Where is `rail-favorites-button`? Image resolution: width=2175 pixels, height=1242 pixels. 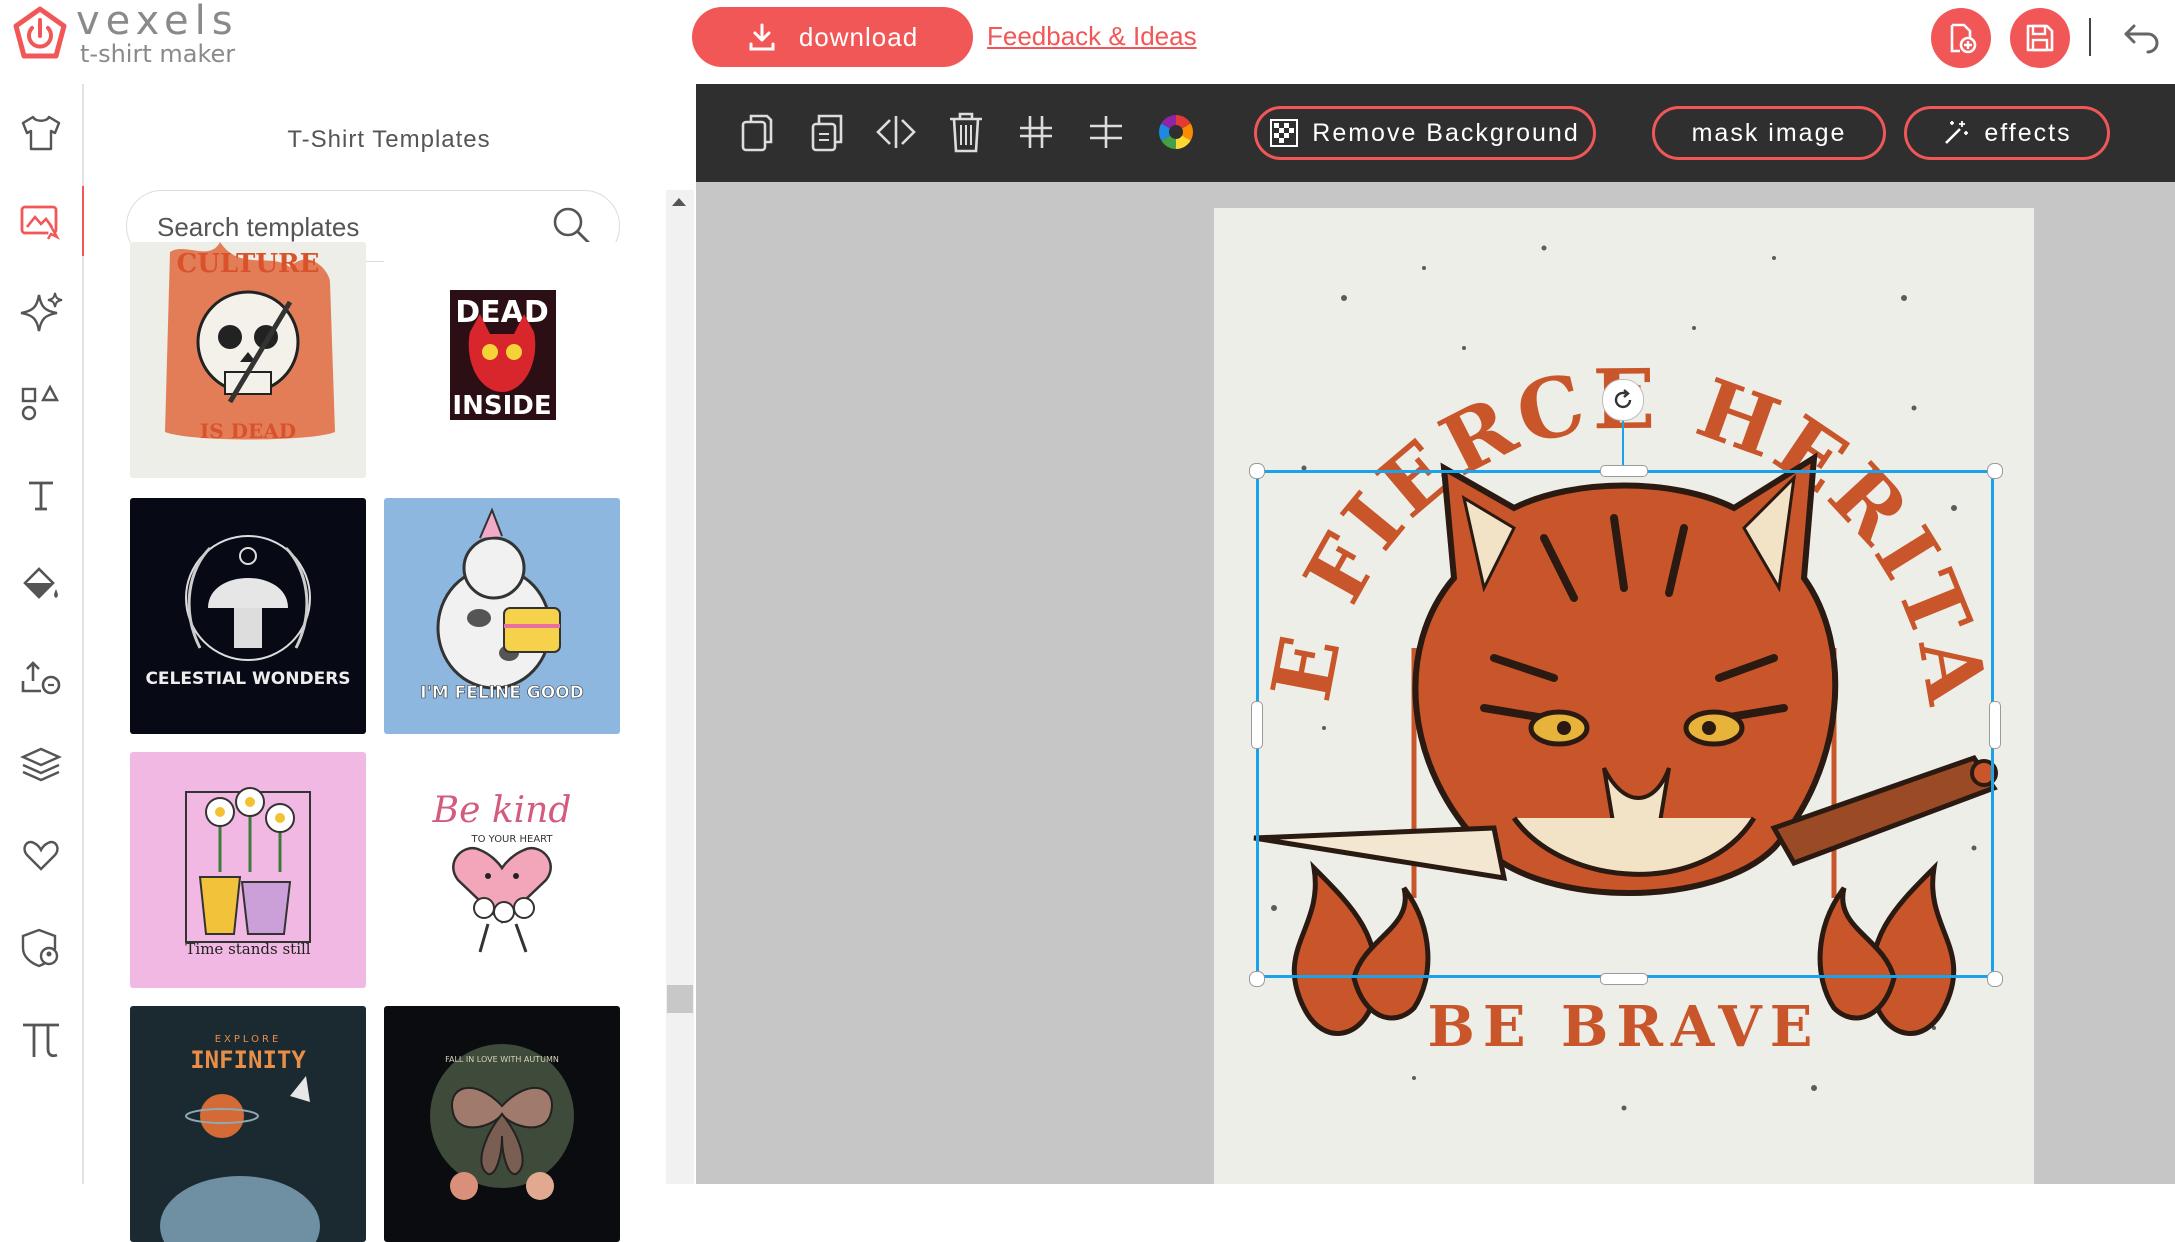
rail-favorites-button is located at coordinates (41, 855).